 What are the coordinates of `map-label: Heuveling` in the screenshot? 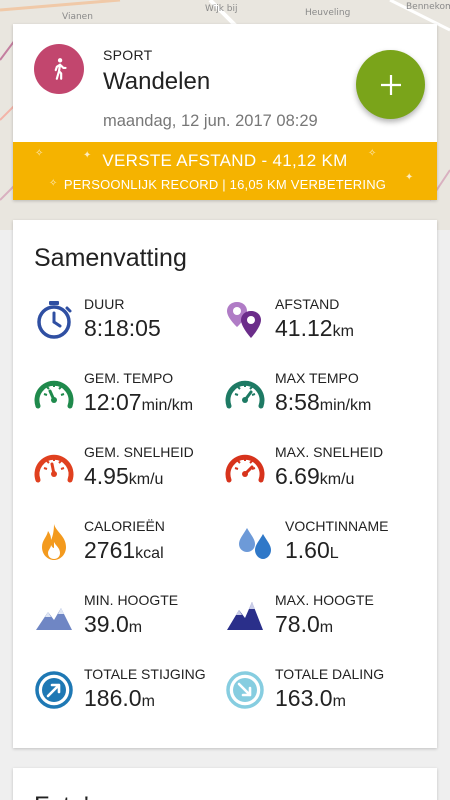 It's located at (328, 13).